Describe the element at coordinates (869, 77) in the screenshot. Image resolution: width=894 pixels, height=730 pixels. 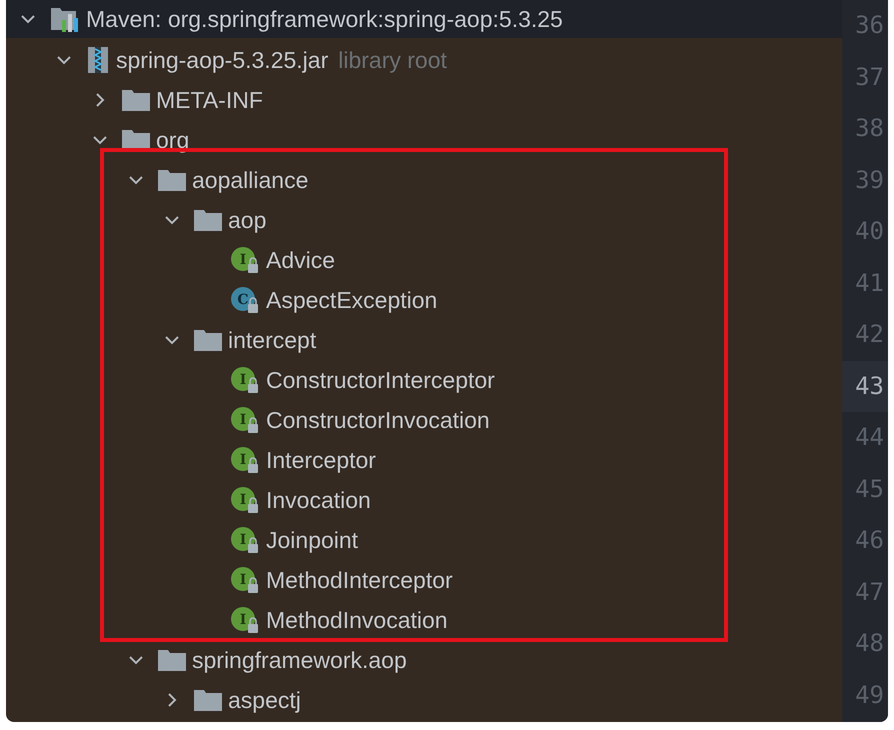
I see `line-number: 37` at that location.